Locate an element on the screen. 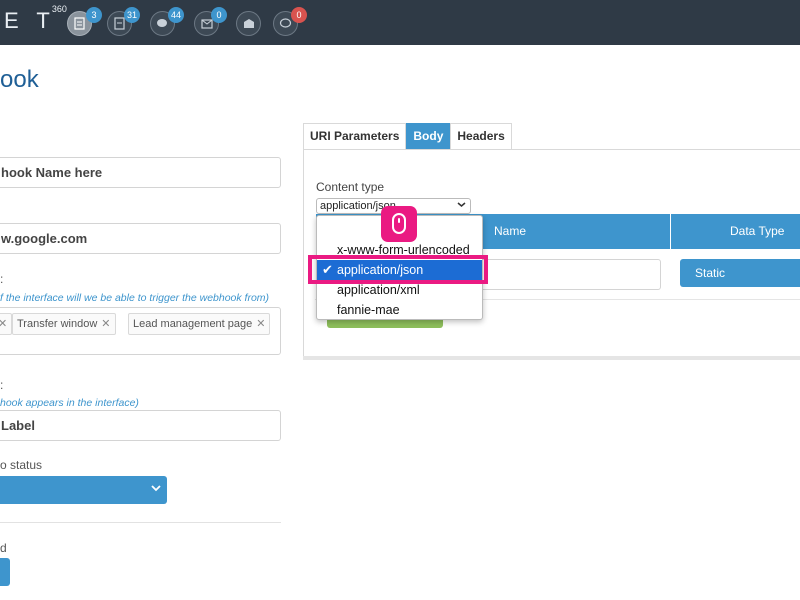 This screenshot has width=800, height=600. placement-label: : is located at coordinates (2, 385).